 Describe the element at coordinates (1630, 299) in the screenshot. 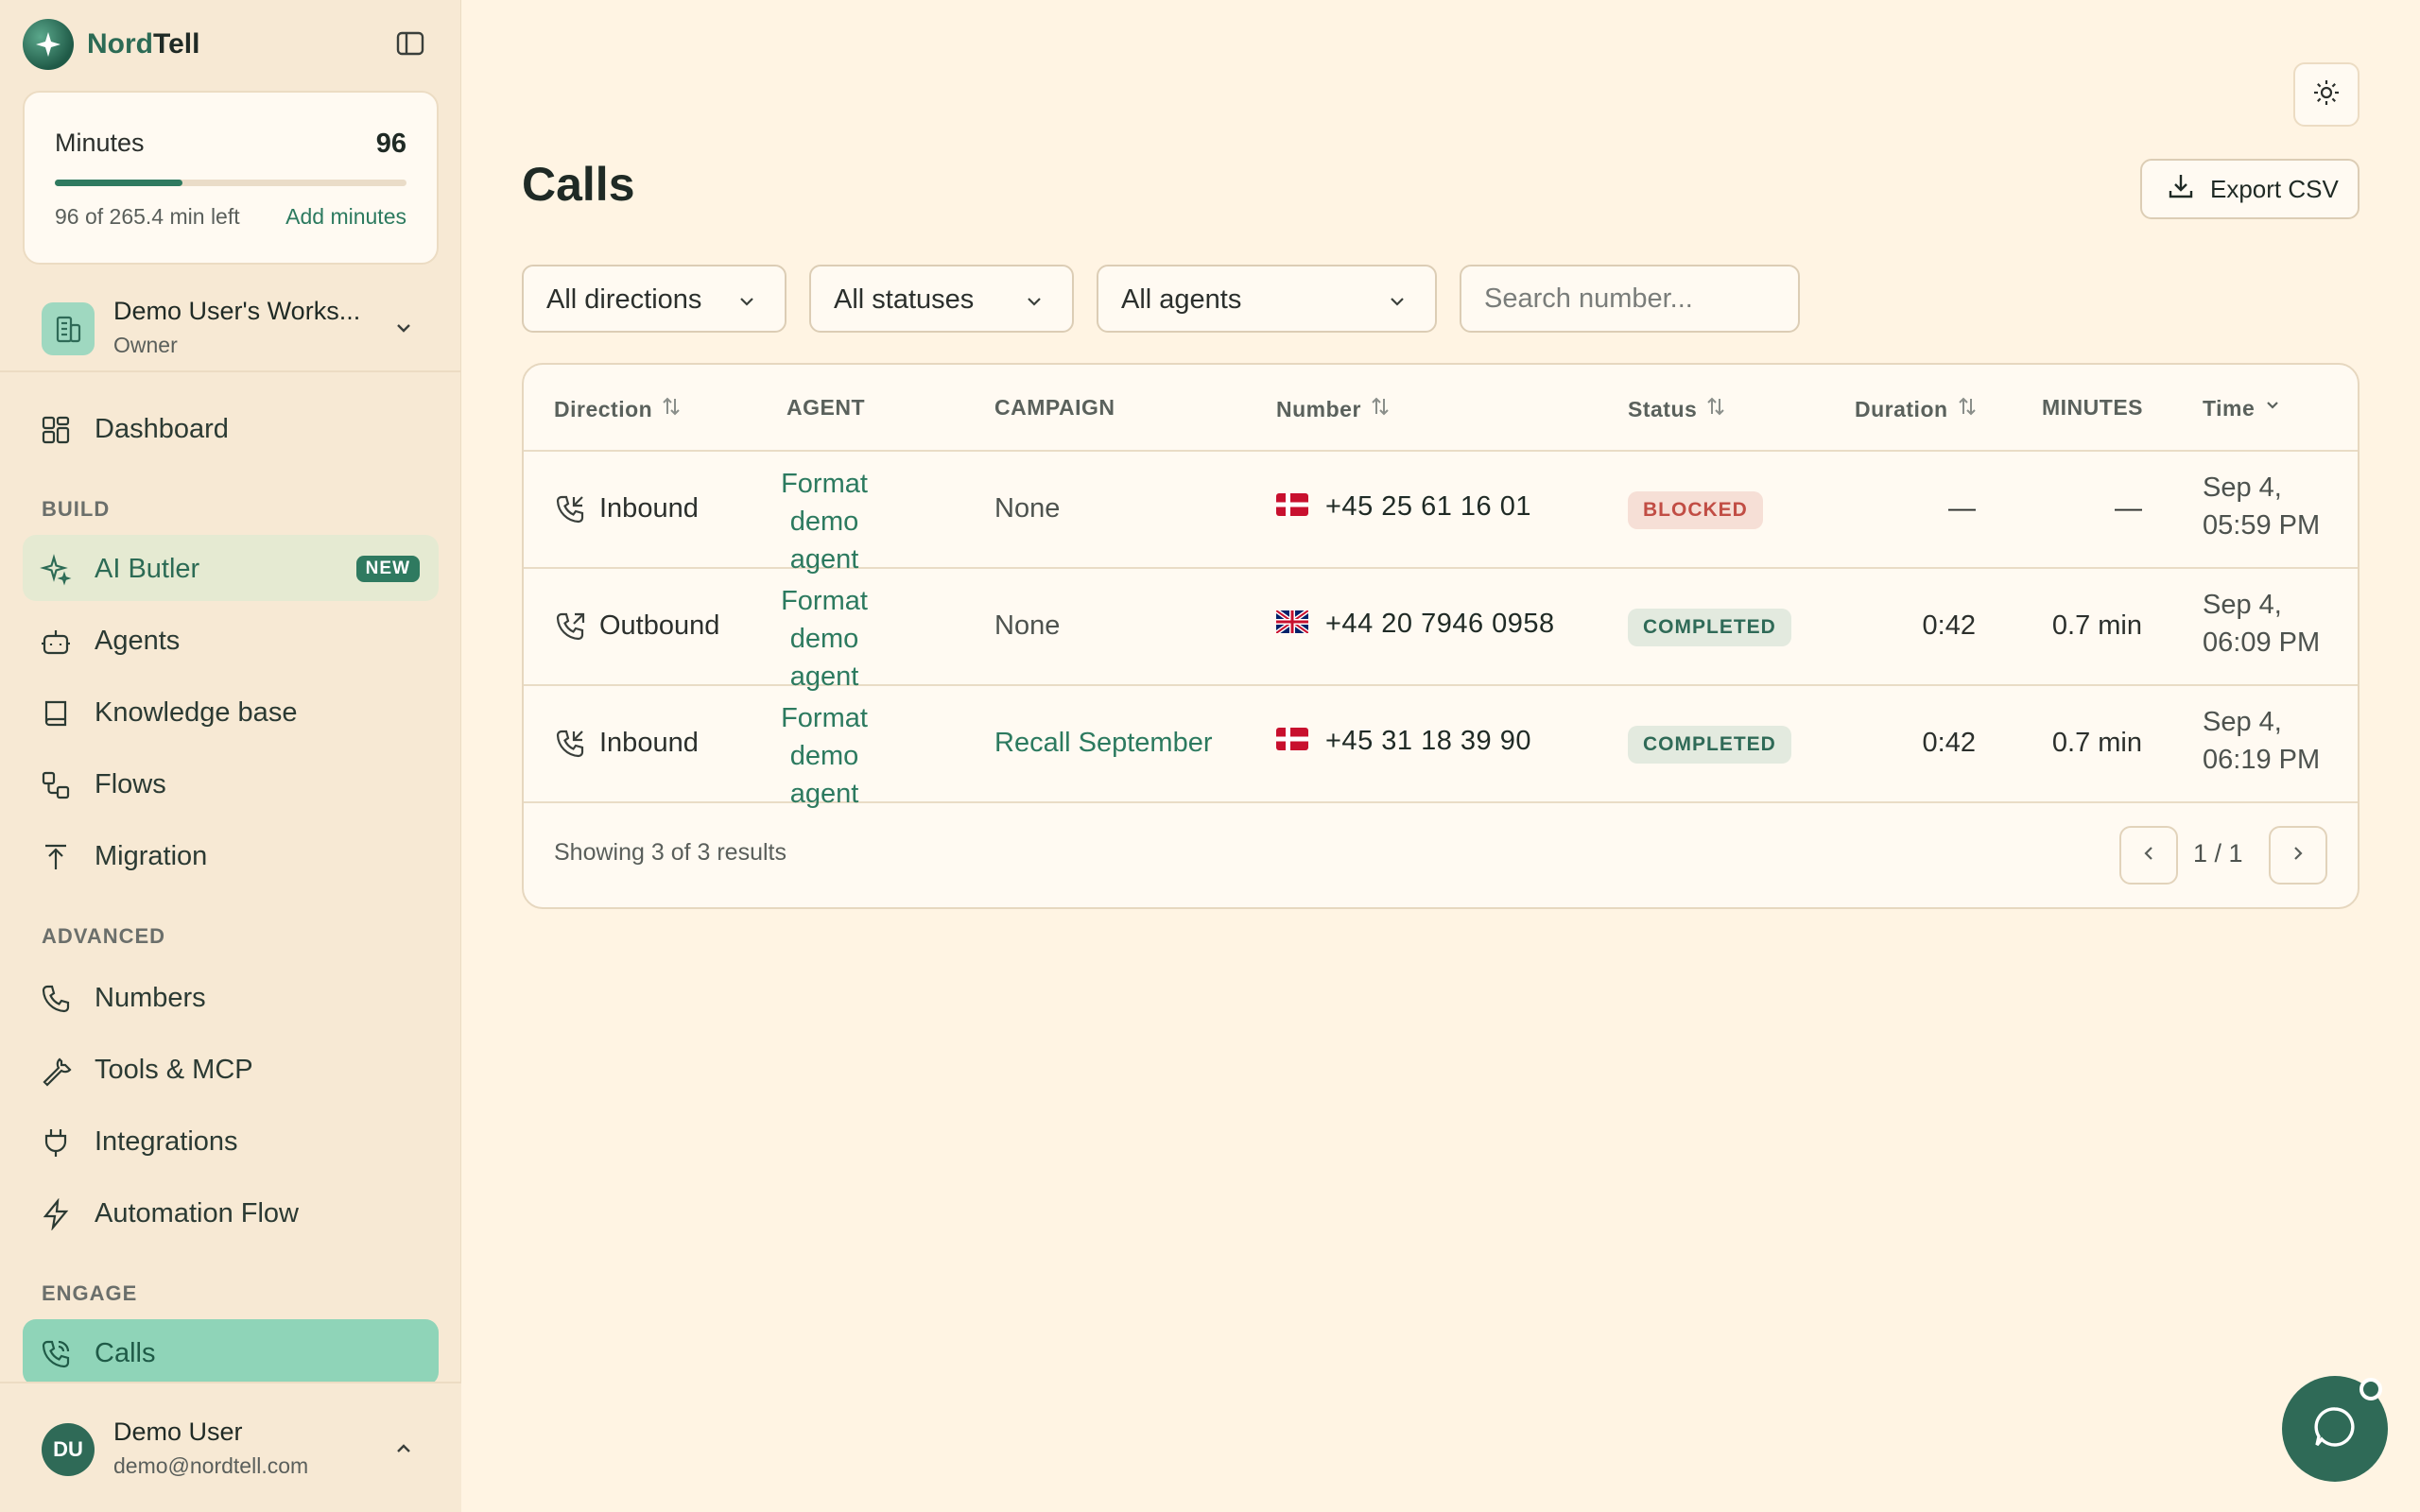

I see `search-number-input` at that location.